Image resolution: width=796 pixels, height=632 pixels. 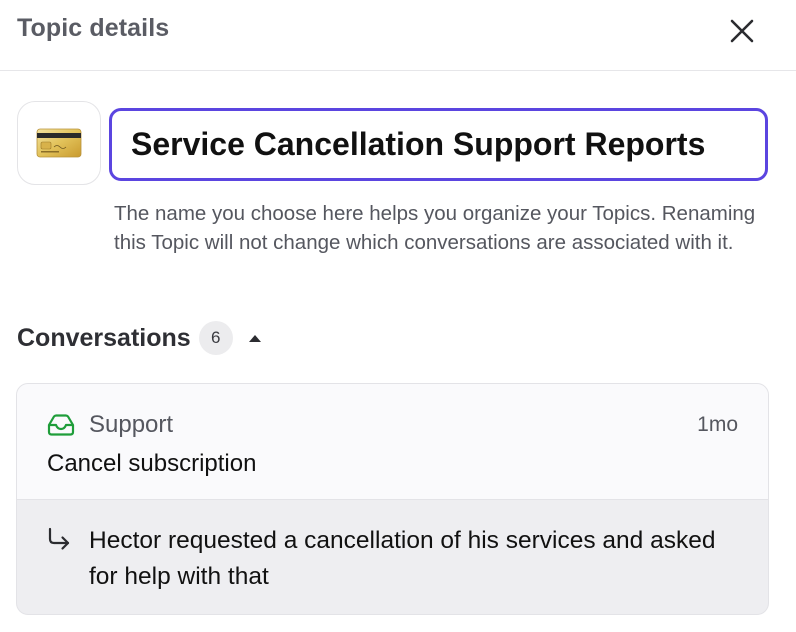 I want to click on conversations-section-header: Conversations 6, so click(x=140, y=338).